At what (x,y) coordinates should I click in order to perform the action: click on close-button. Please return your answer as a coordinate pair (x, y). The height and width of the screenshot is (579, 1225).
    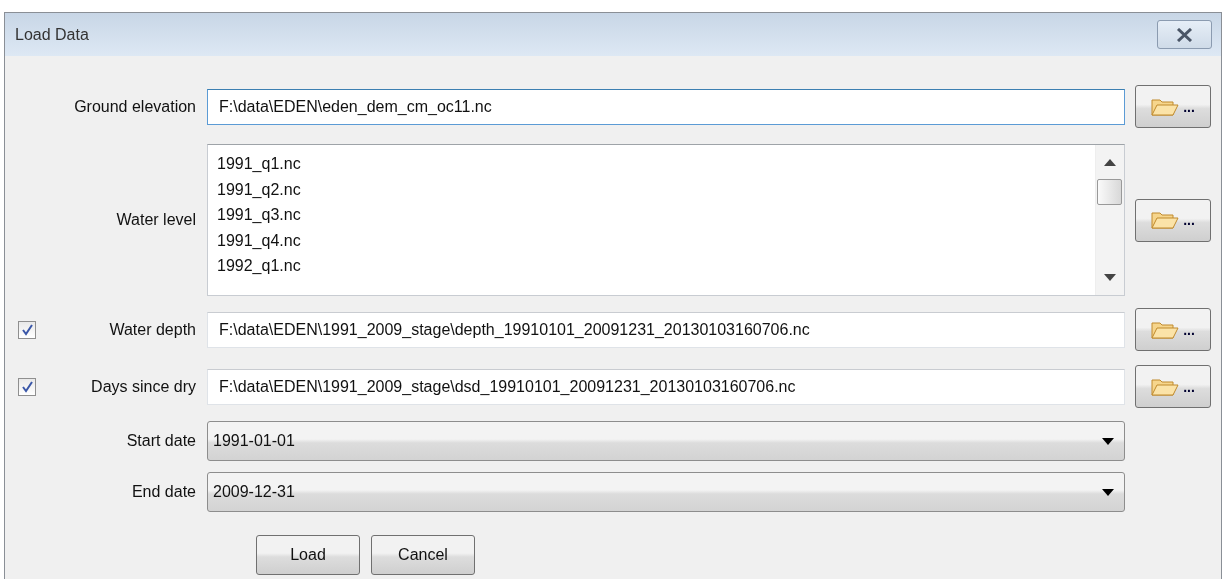
    Looking at the image, I should click on (1184, 34).